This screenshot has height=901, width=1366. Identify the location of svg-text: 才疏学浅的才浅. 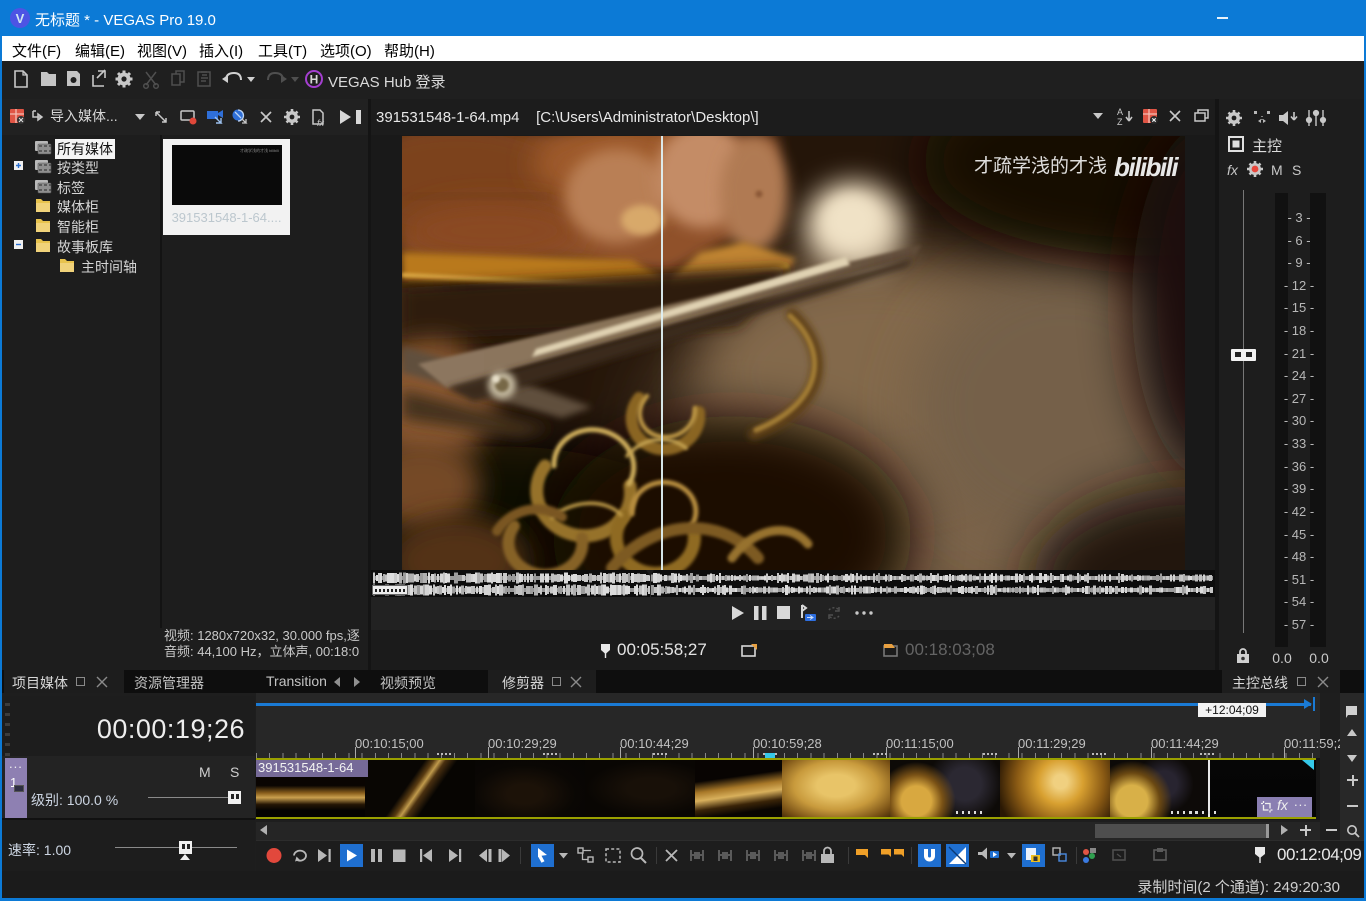
(1040, 166).